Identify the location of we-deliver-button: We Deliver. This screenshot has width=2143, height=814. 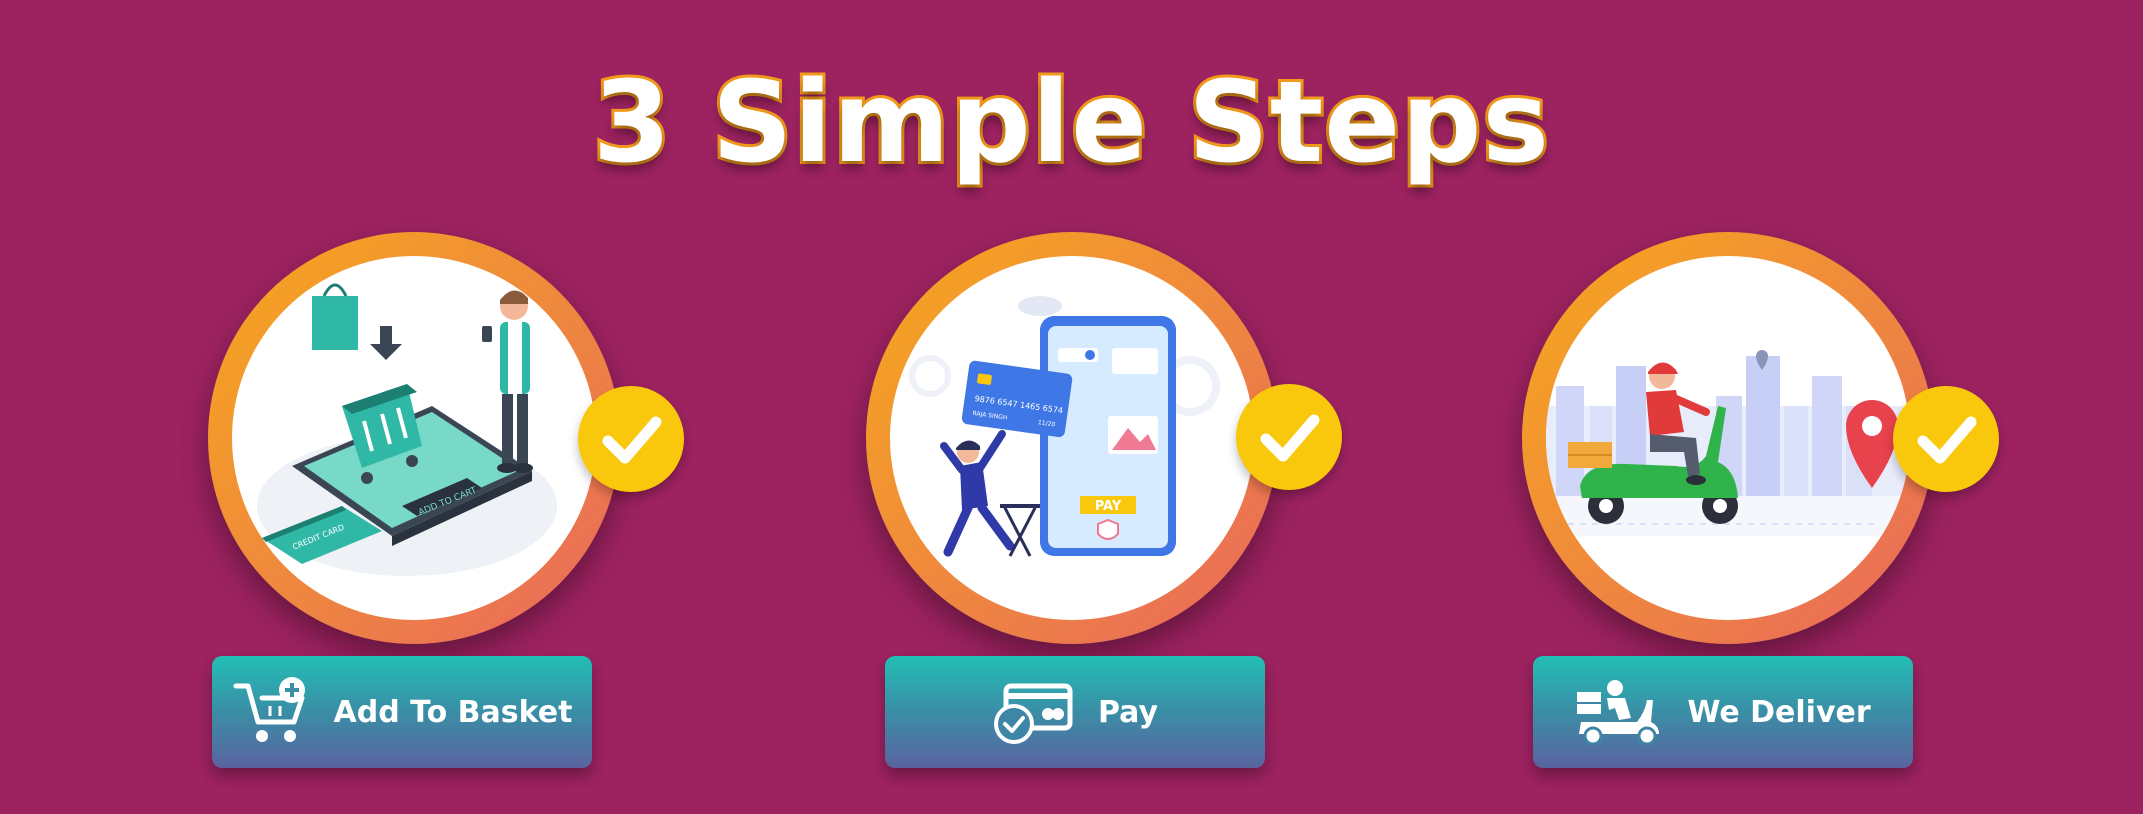
(1723, 712).